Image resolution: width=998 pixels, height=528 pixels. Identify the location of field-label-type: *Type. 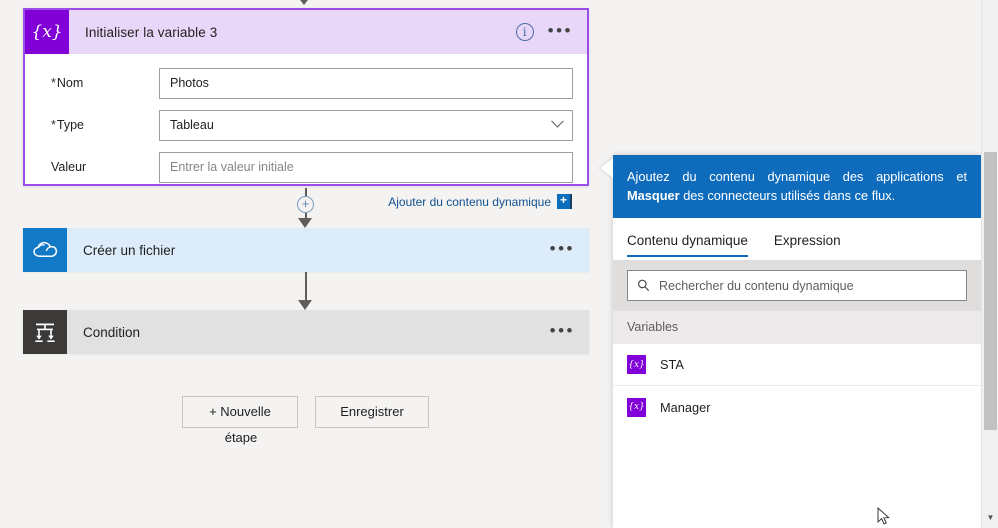
(67, 125).